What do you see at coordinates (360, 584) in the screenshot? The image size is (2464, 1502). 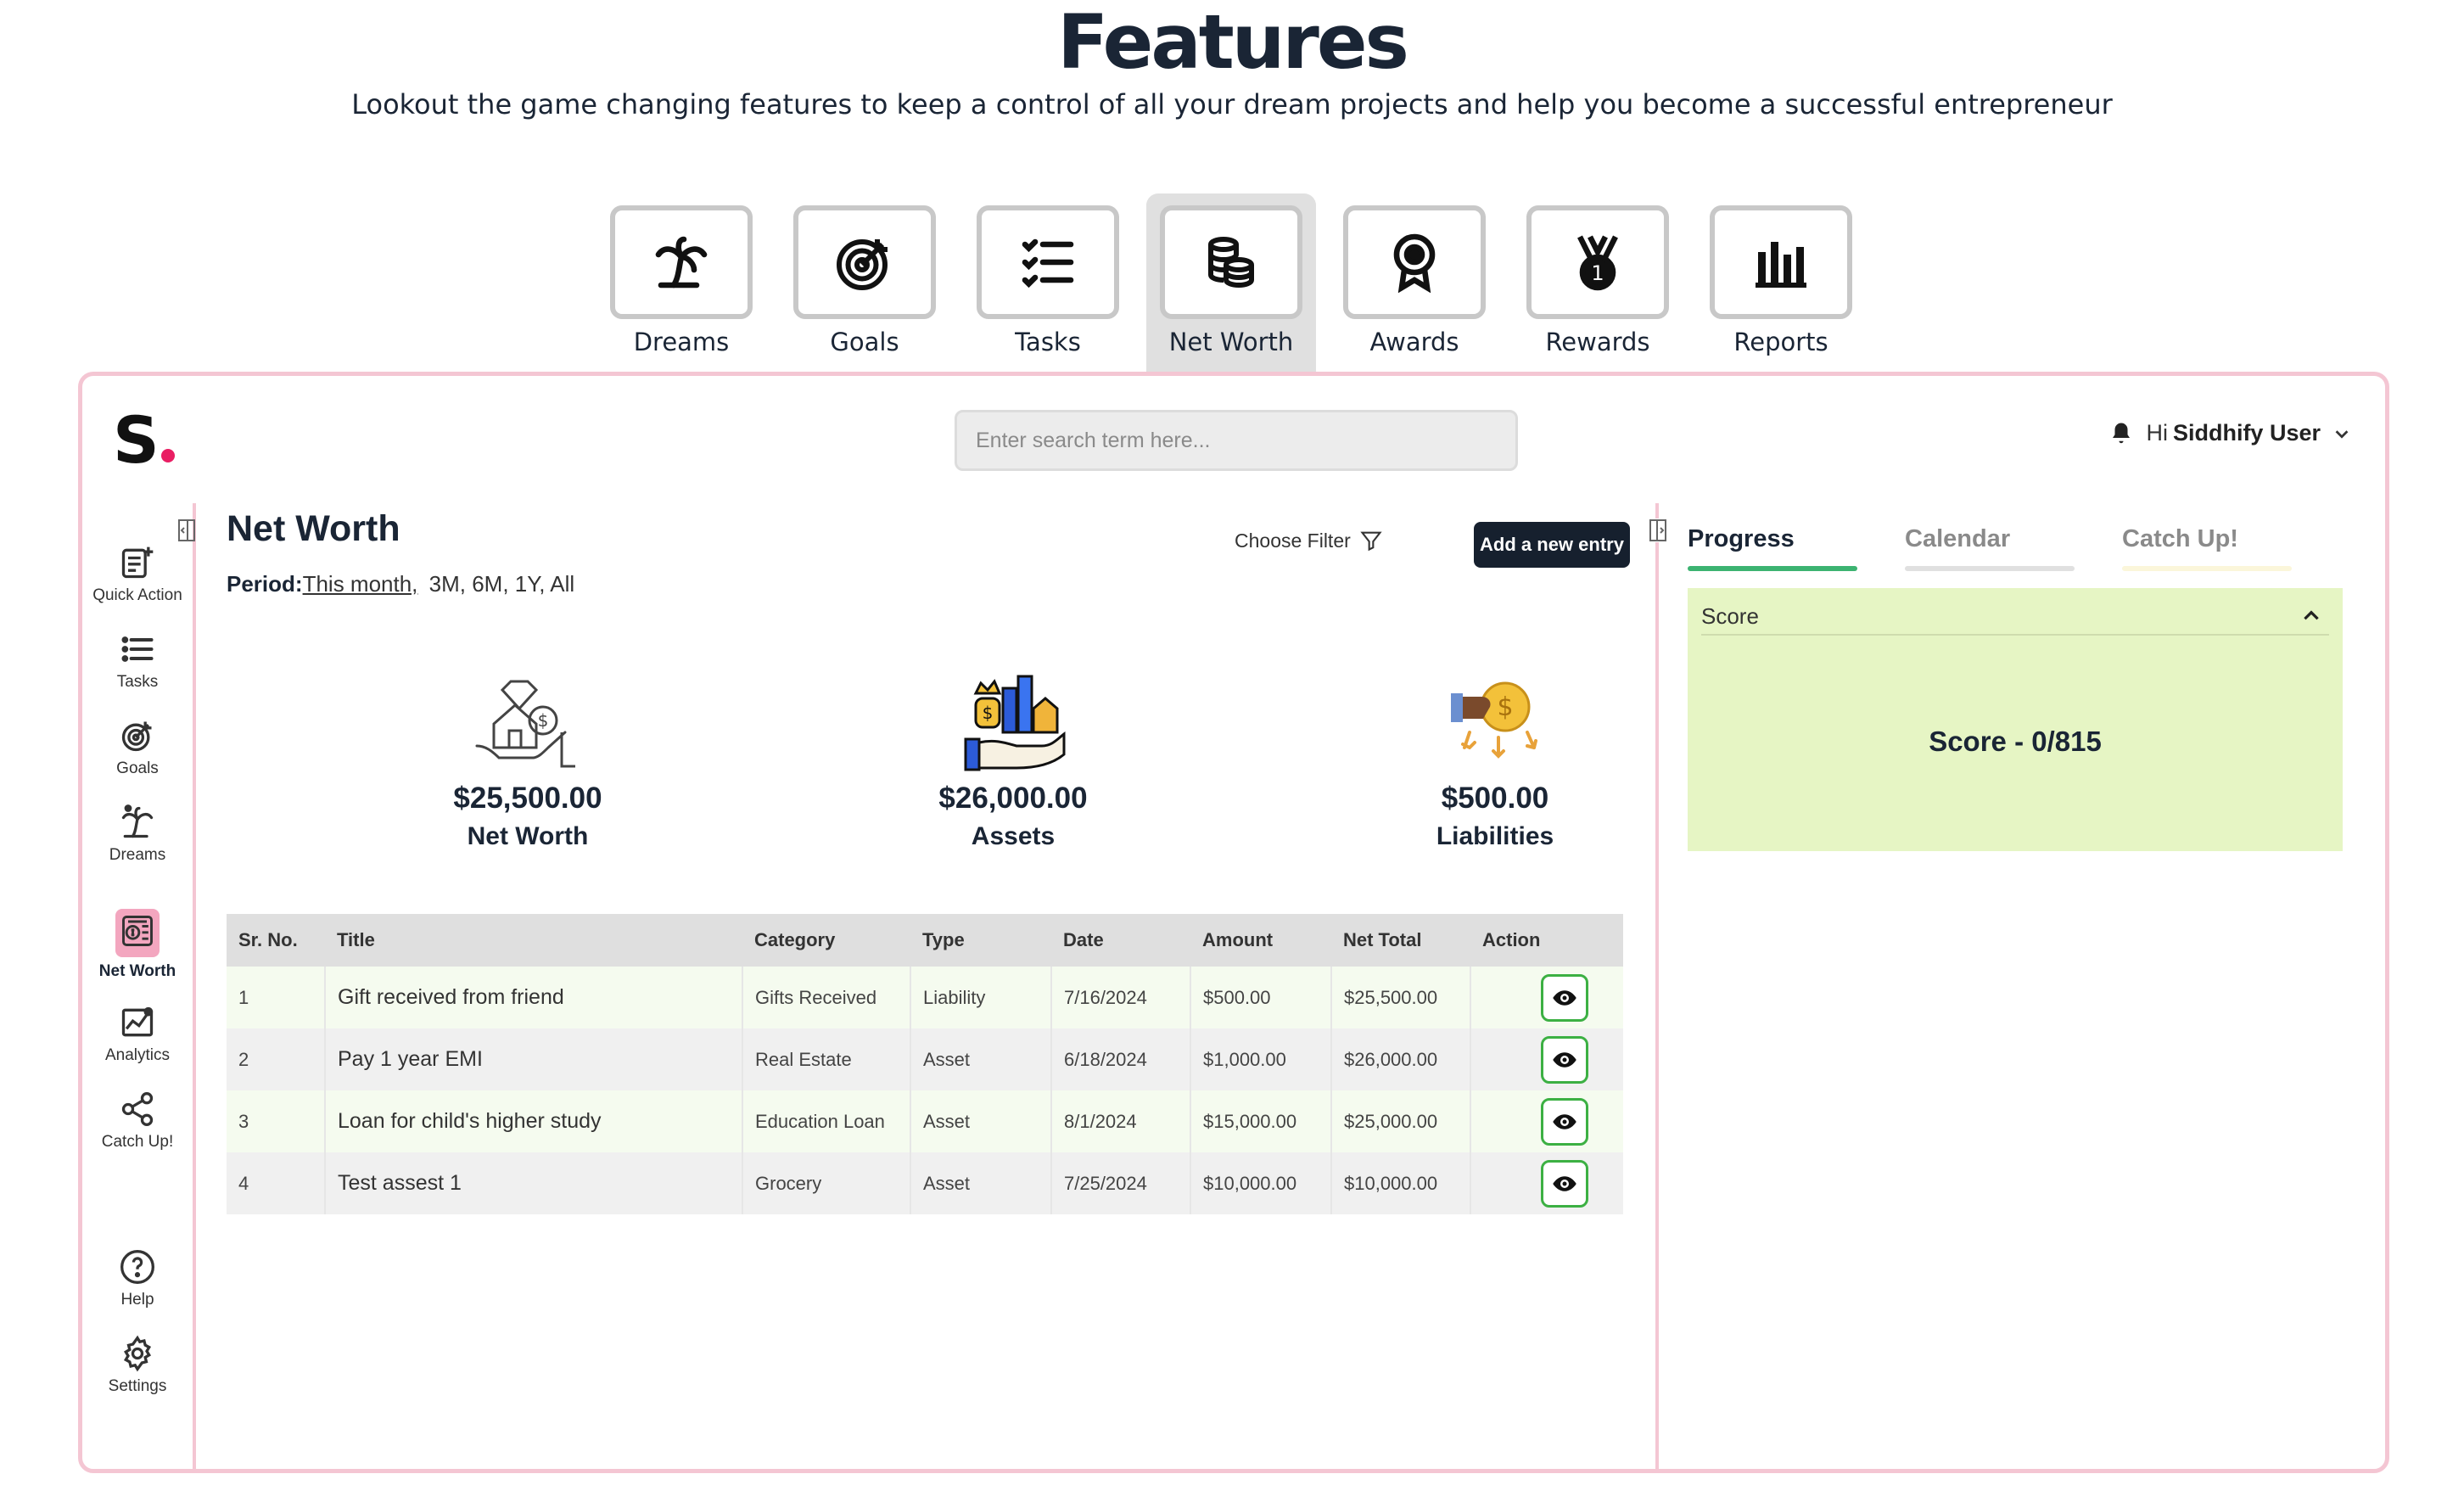 I see `period-option-active: This month,` at bounding box center [360, 584].